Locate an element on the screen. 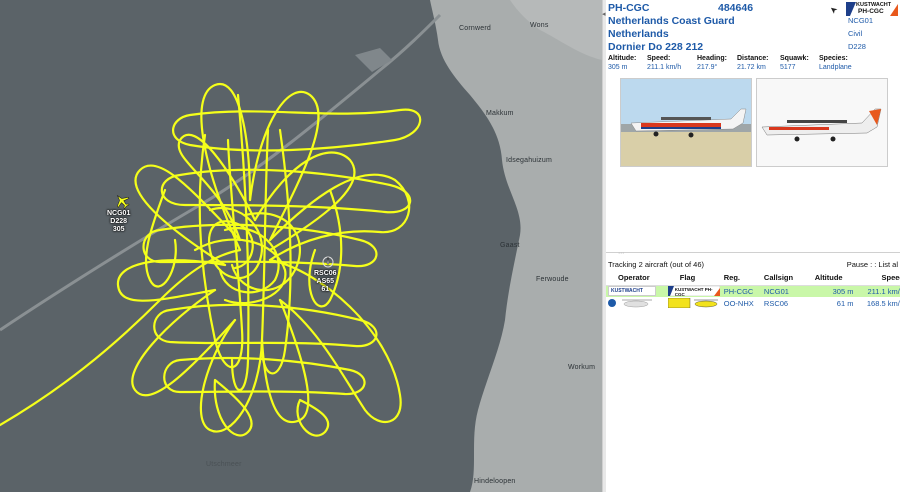 This screenshot has width=900, height=492. field-label-altitude: Altitude: is located at coordinates (622, 58).